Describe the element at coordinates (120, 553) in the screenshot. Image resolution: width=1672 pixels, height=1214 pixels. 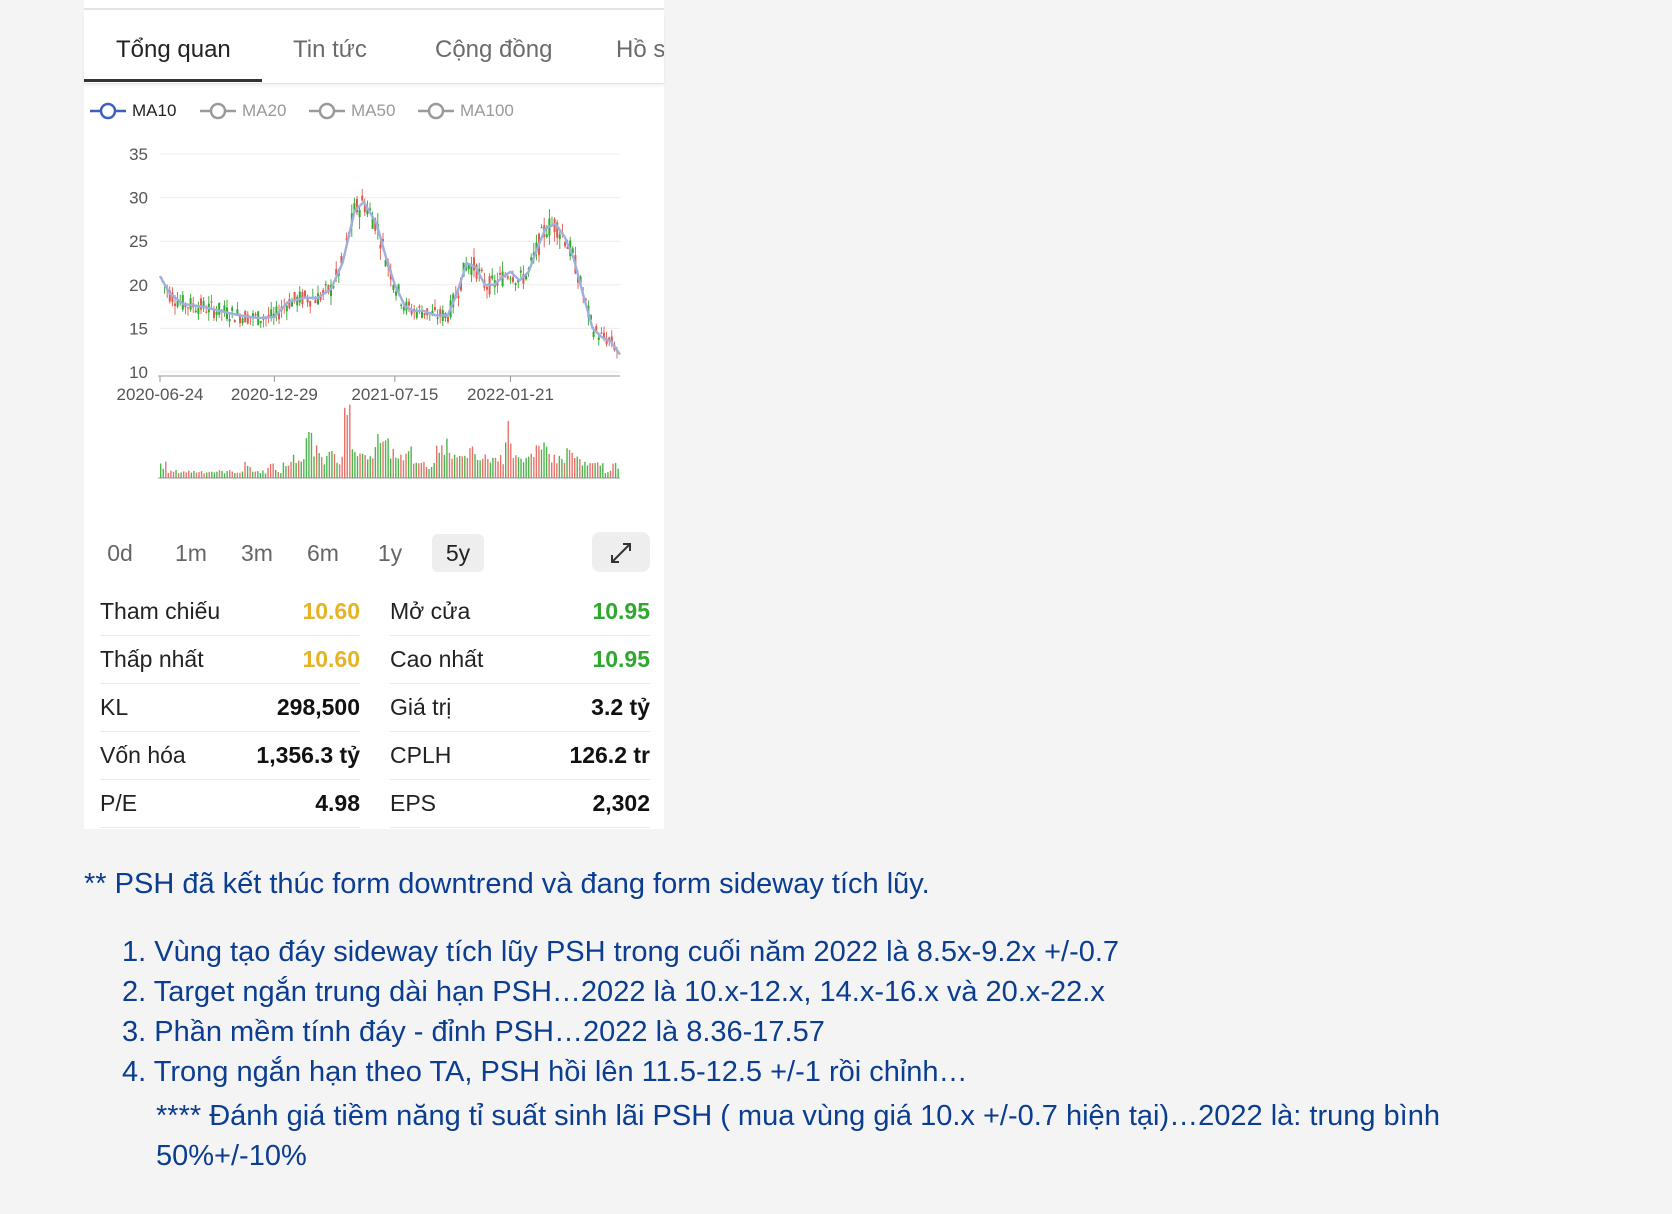
I see `period-0d: 0d` at that location.